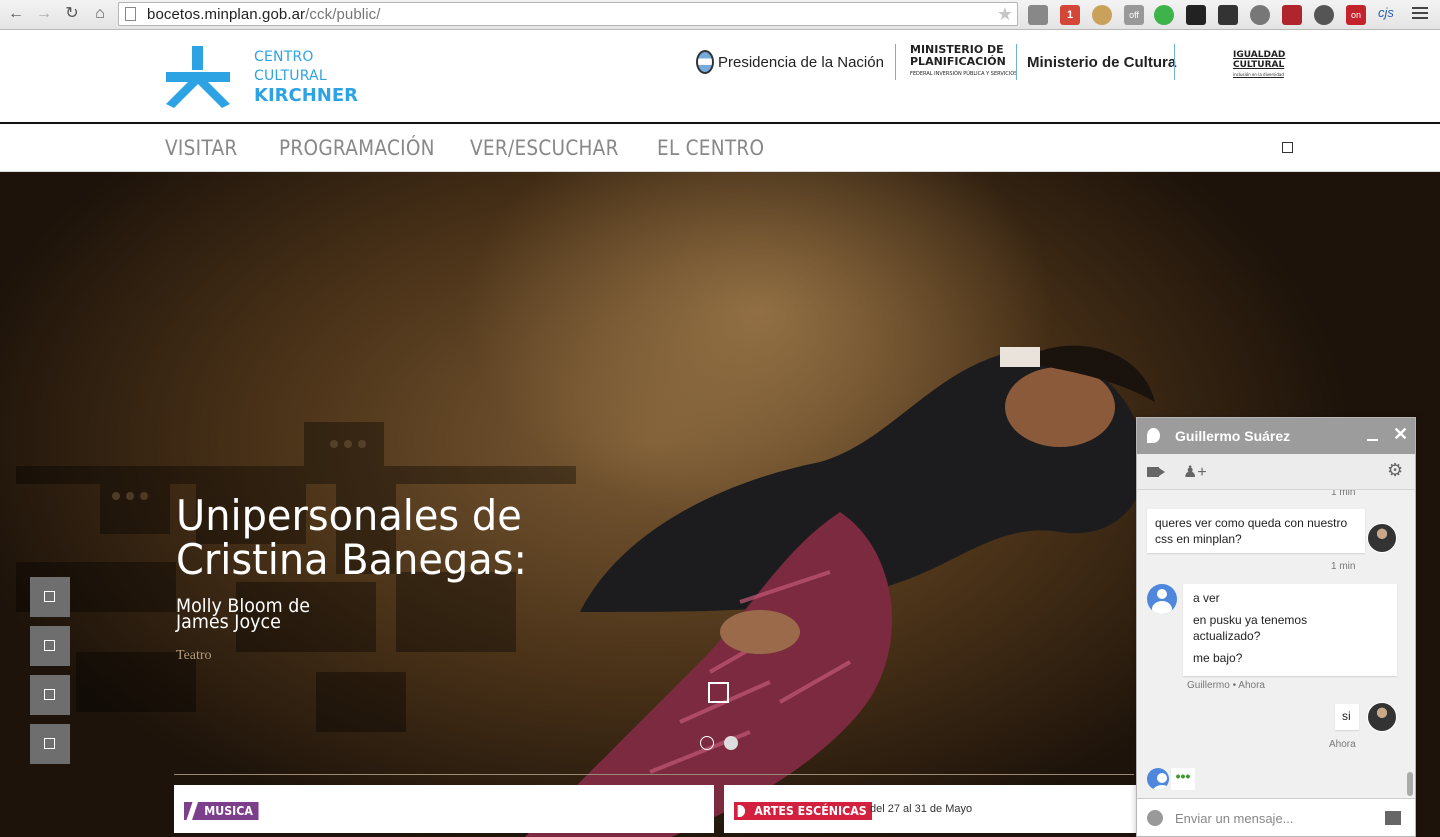 The image size is (1440, 837). What do you see at coordinates (1342, 744) in the screenshot?
I see `message-meta: Ahora` at bounding box center [1342, 744].